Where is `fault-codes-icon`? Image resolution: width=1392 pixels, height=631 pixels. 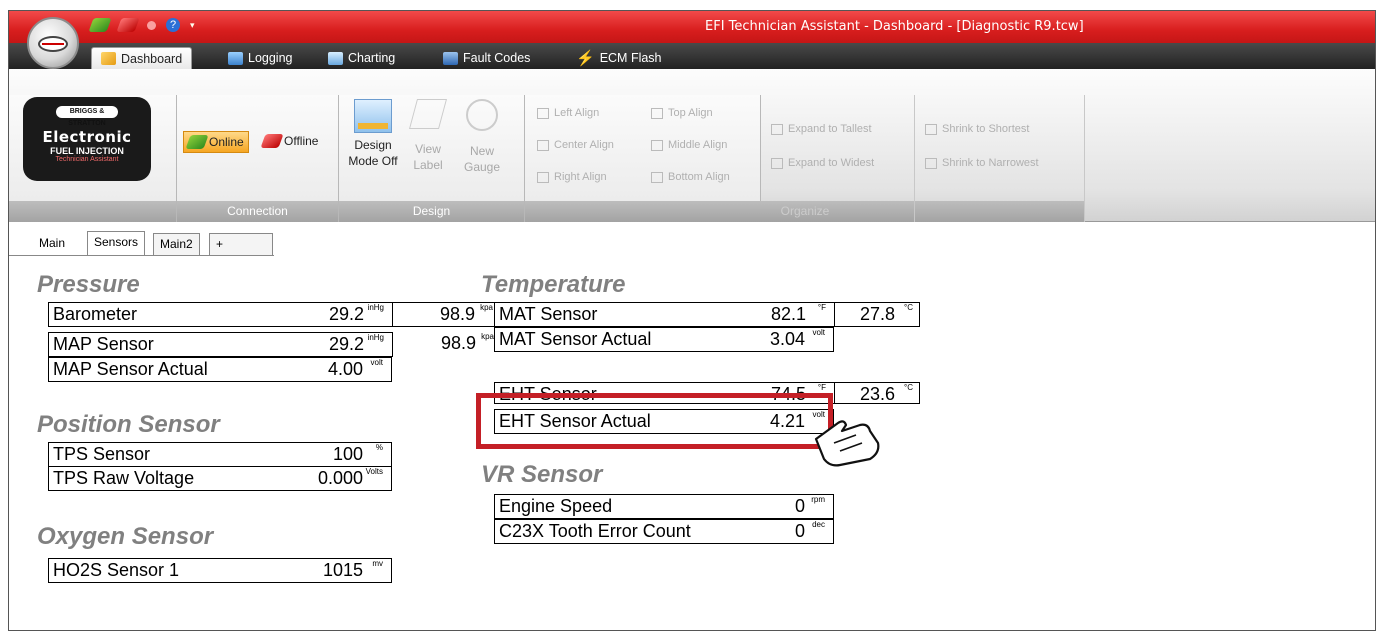
fault-codes-icon is located at coordinates (450, 58).